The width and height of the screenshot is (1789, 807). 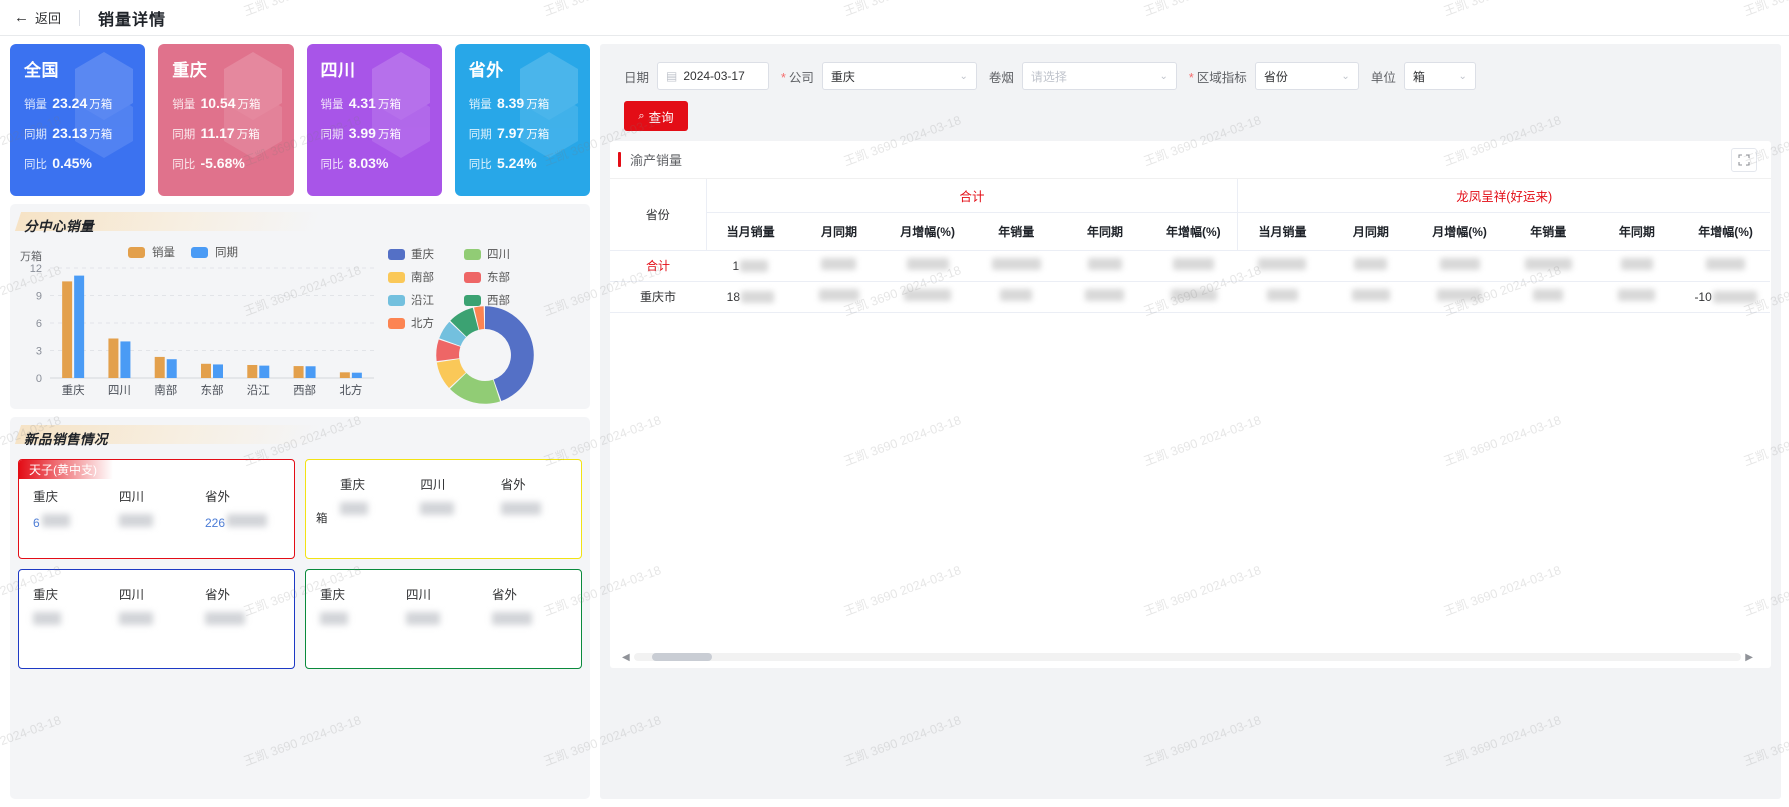 I want to click on svg-text: 3, so click(x=39, y=352).